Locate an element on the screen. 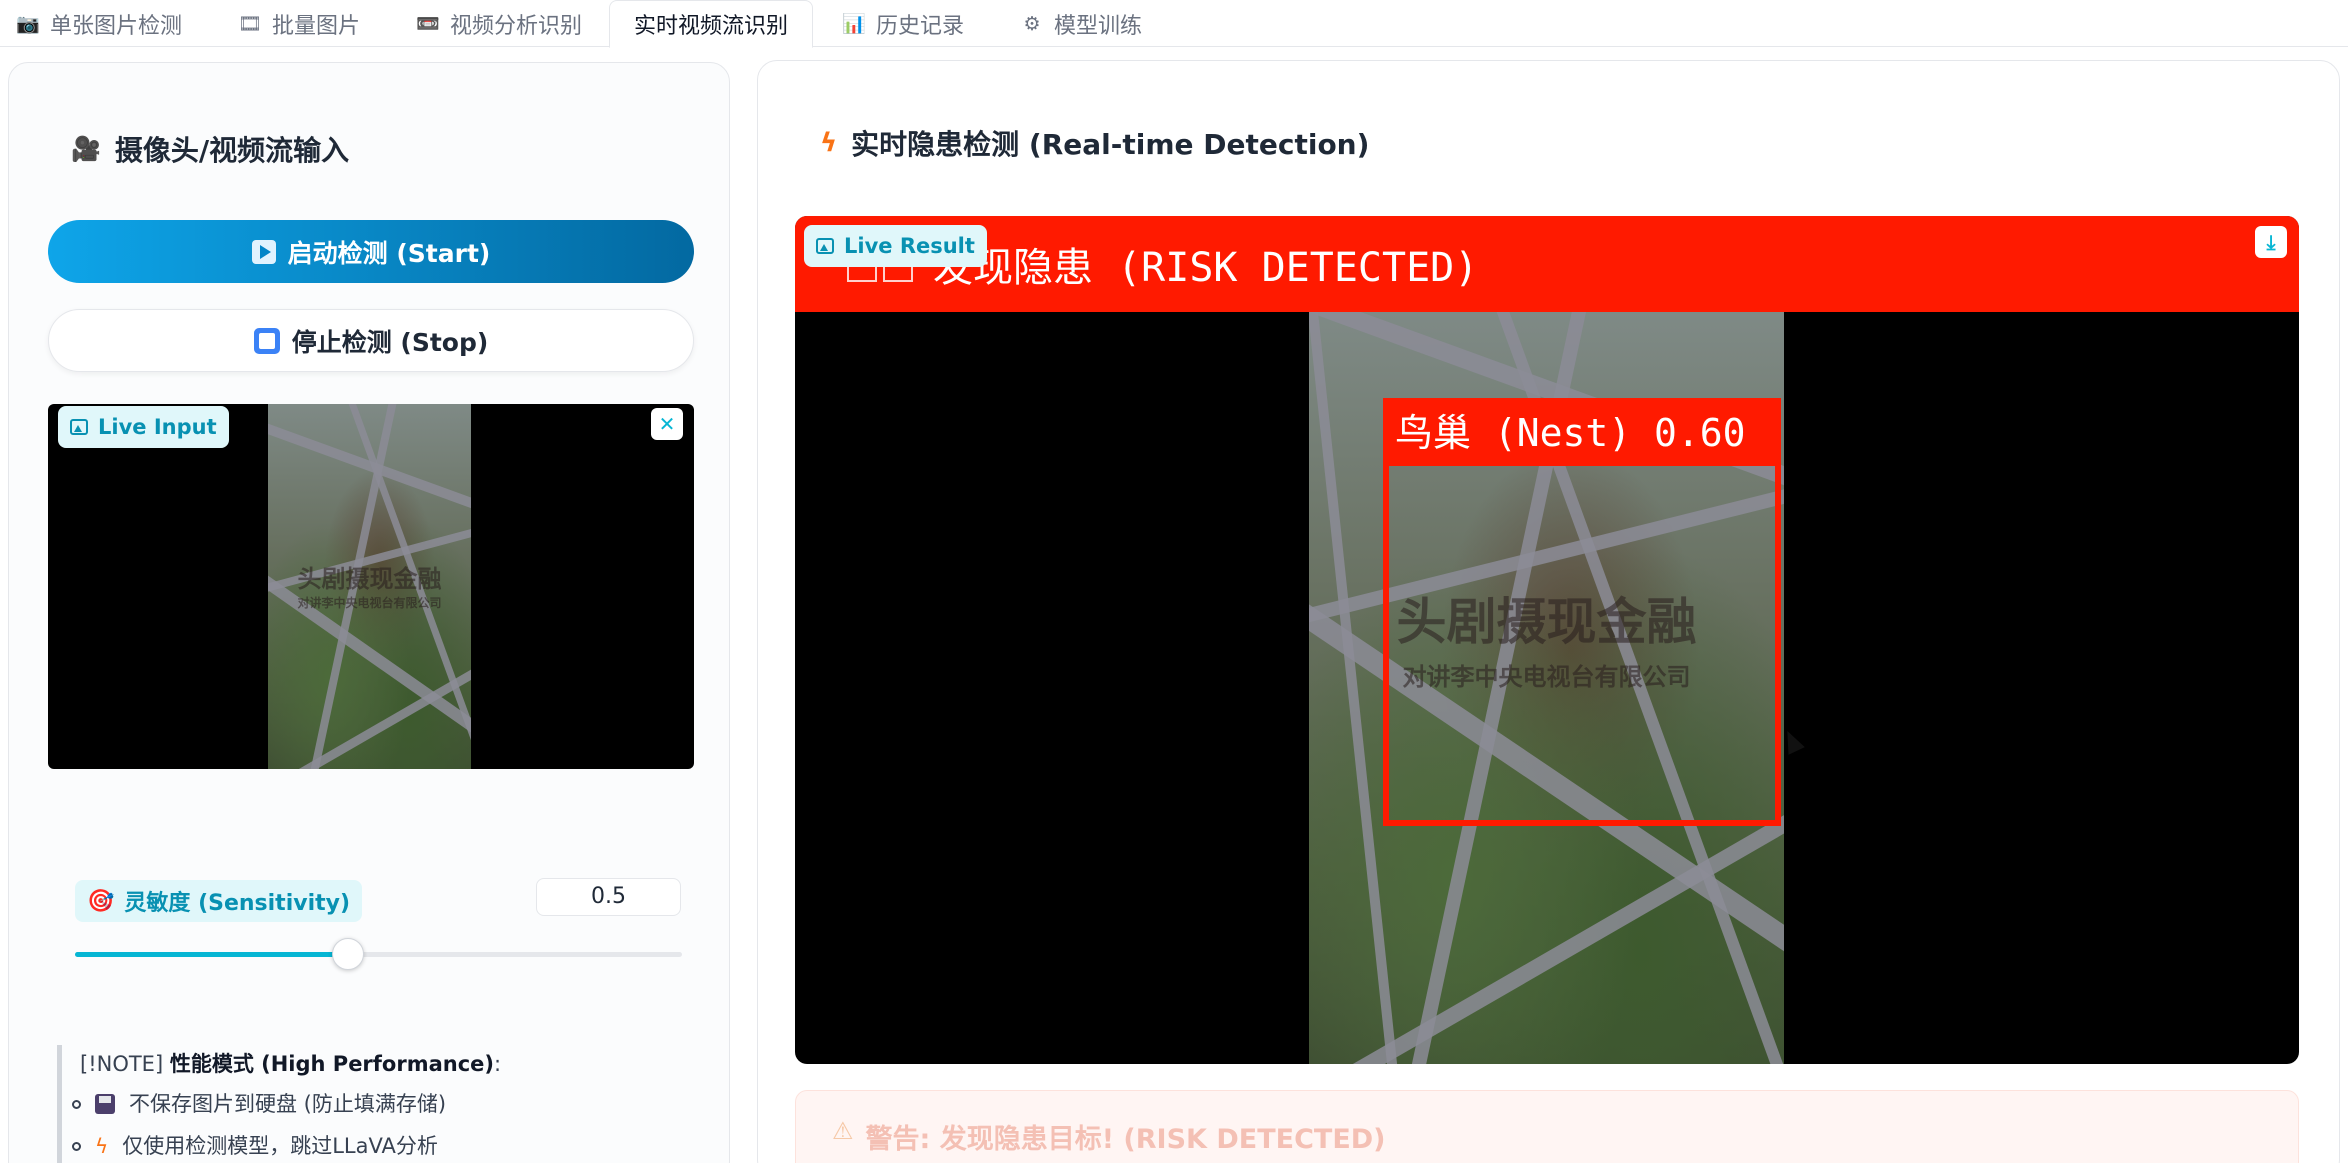 This screenshot has width=2348, height=1163. risk-banner: 发现隐患 (RISK DETECTED) is located at coordinates (1547, 264).